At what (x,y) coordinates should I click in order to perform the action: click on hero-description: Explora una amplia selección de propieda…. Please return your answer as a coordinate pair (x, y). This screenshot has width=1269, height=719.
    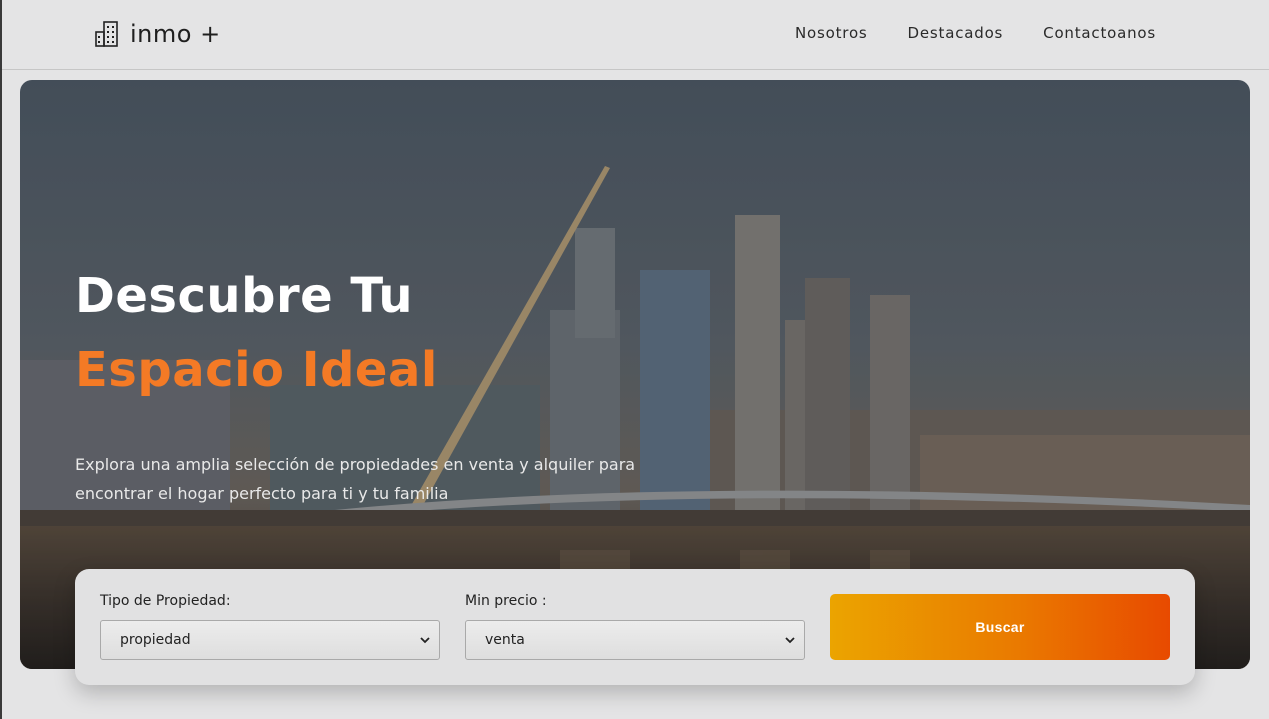
    Looking at the image, I should click on (355, 479).